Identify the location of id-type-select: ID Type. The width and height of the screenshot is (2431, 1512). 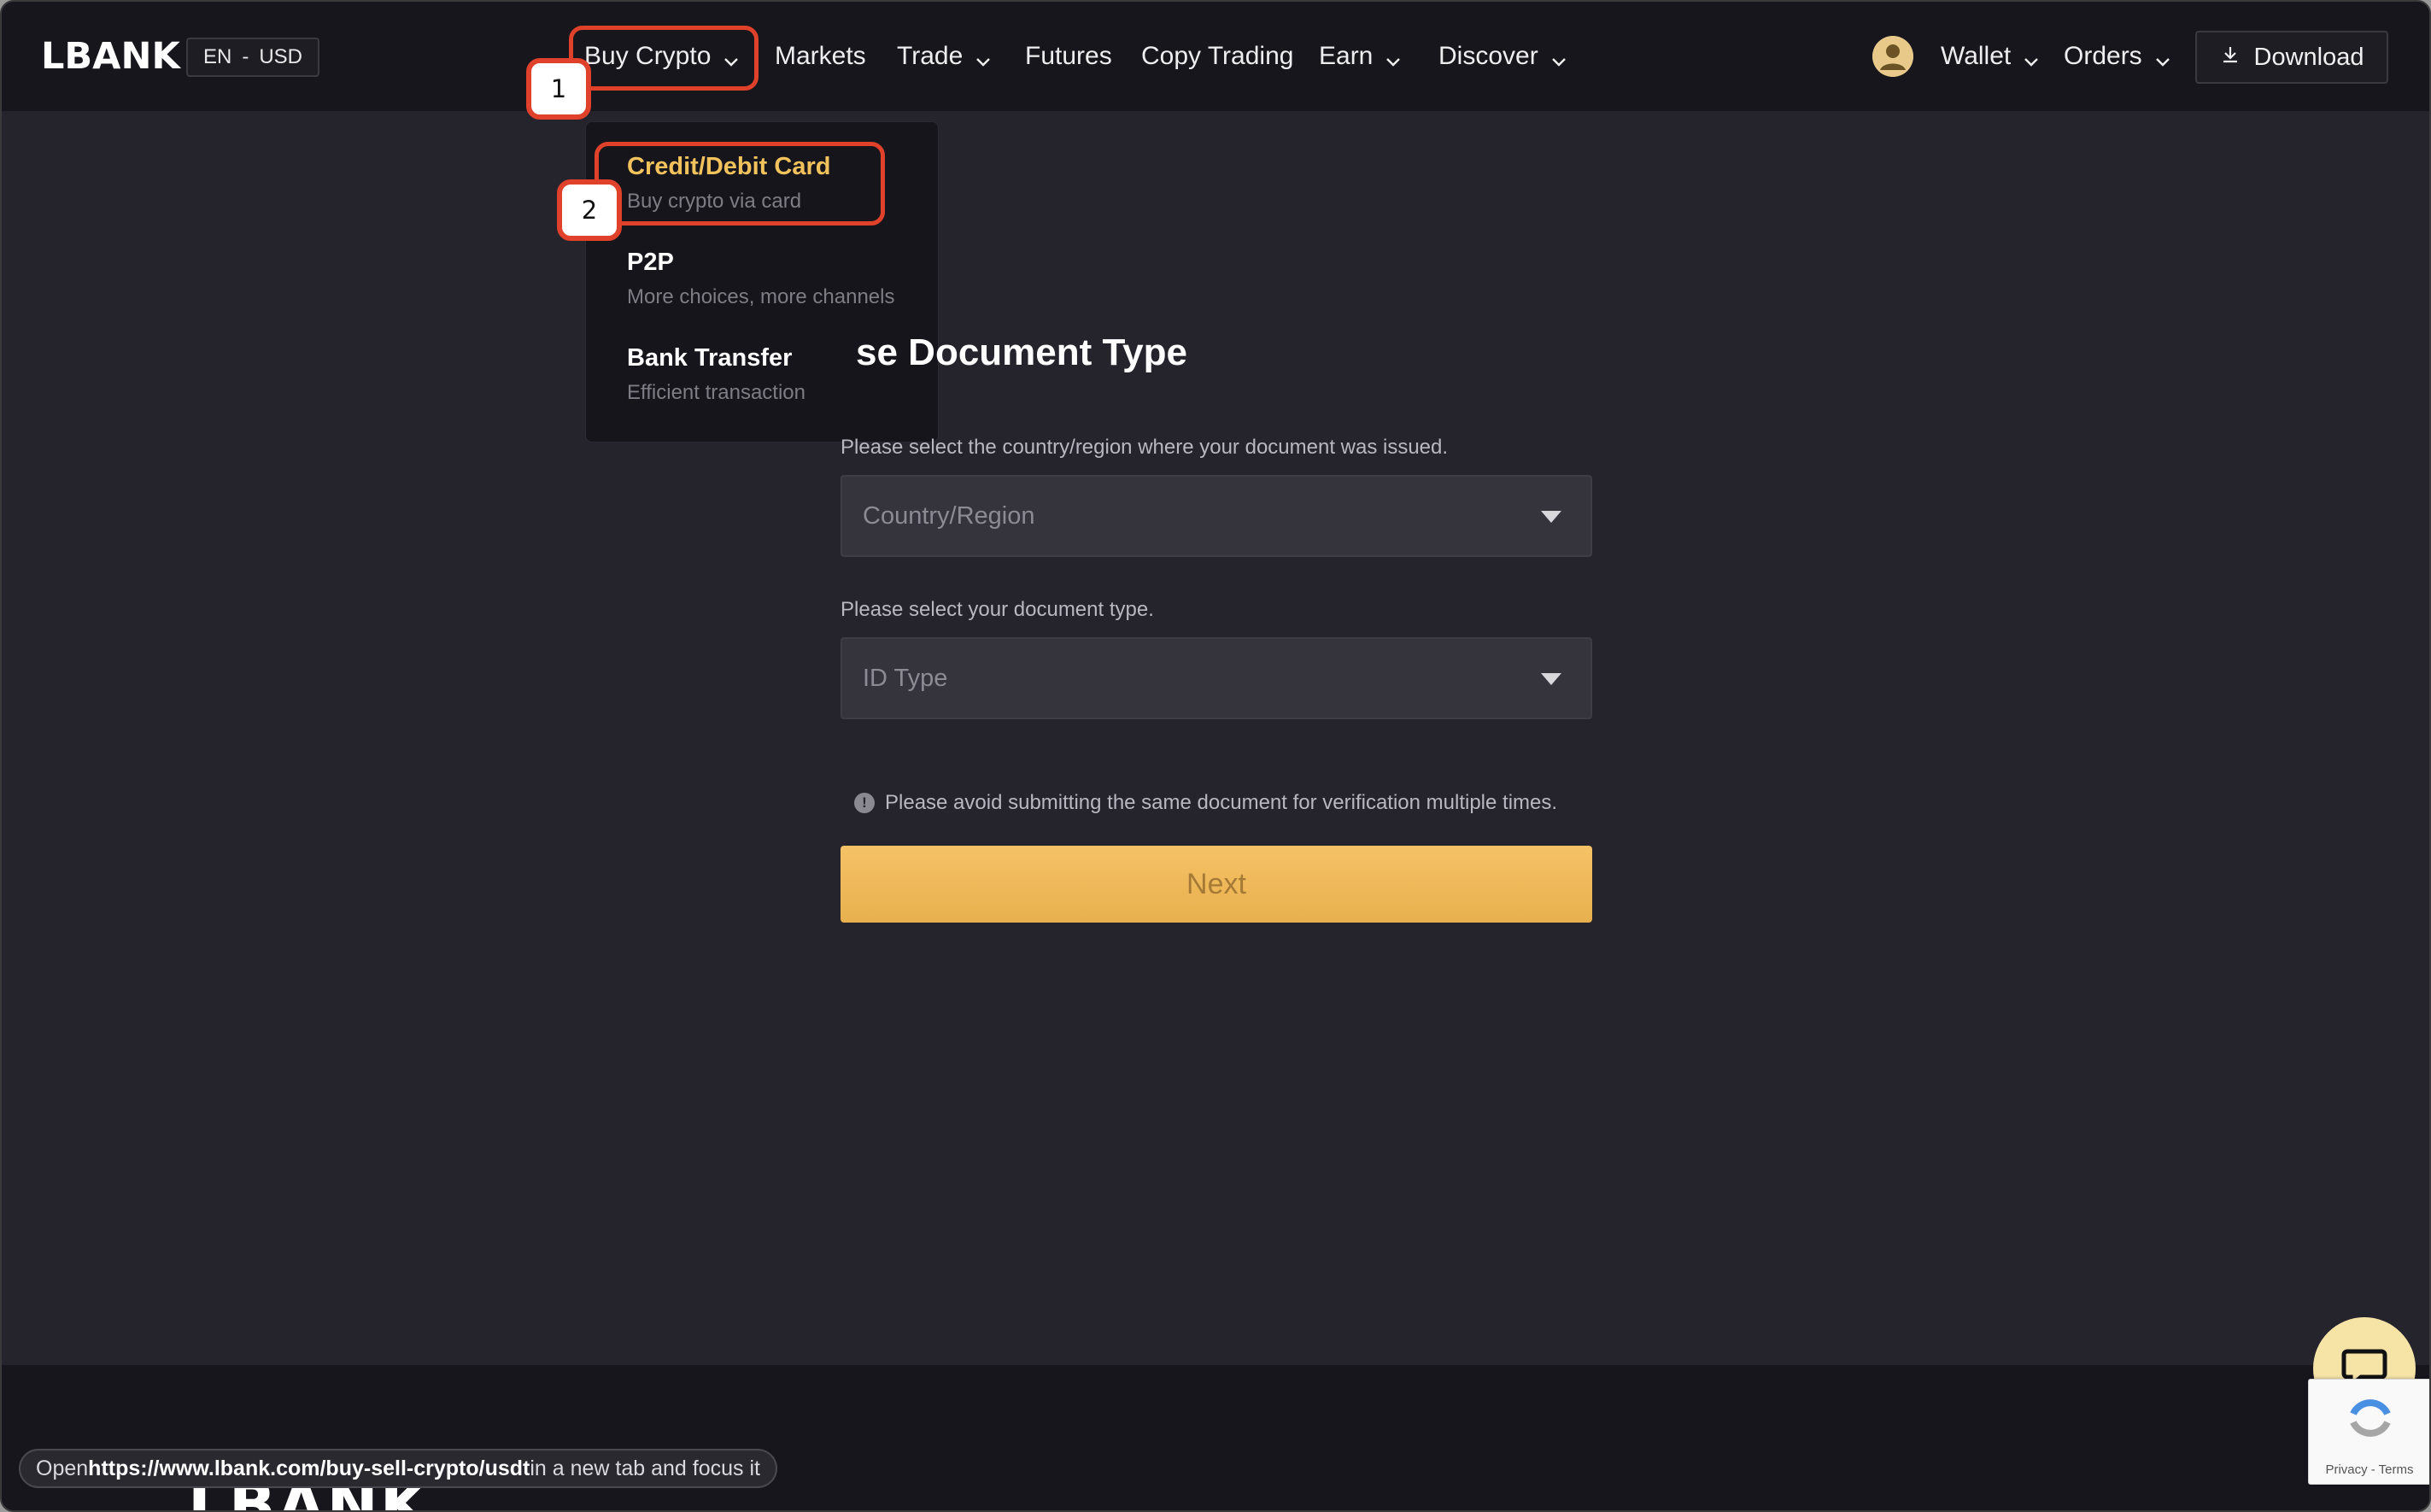
(1216, 678).